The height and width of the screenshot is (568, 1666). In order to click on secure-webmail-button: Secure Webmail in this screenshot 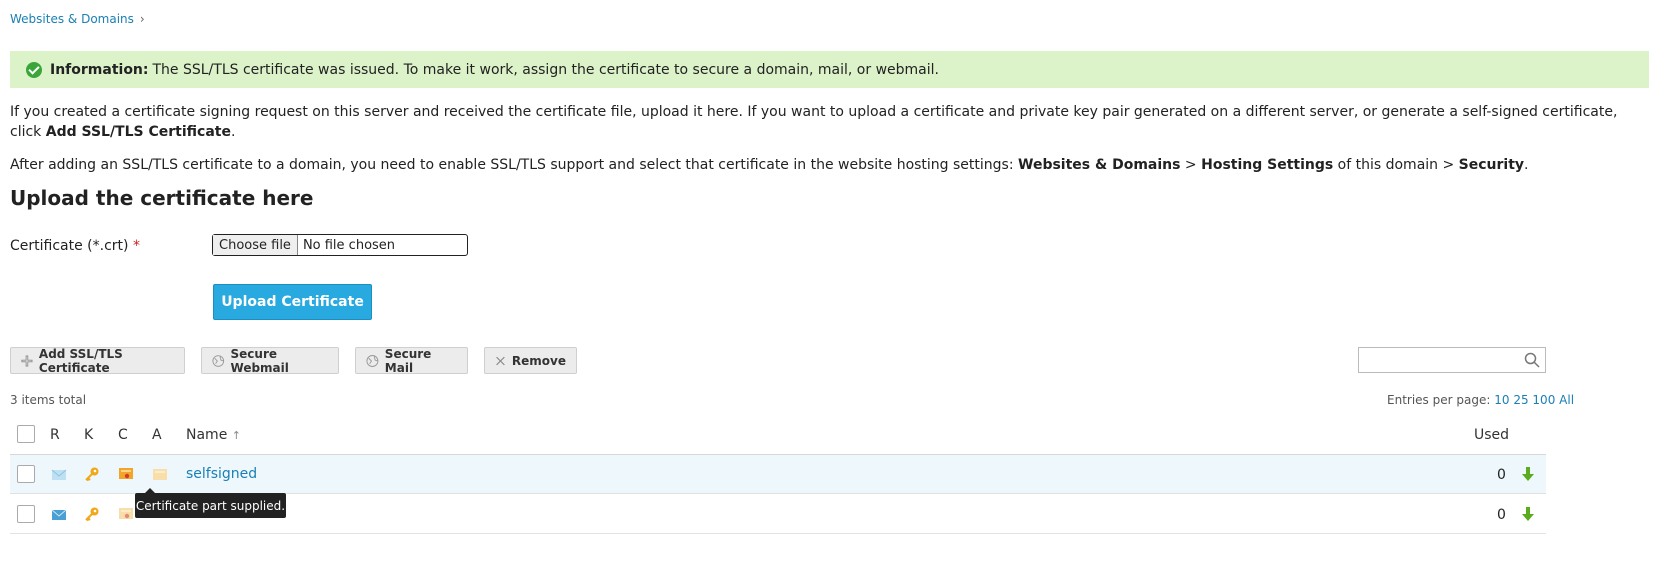, I will do `click(270, 360)`.